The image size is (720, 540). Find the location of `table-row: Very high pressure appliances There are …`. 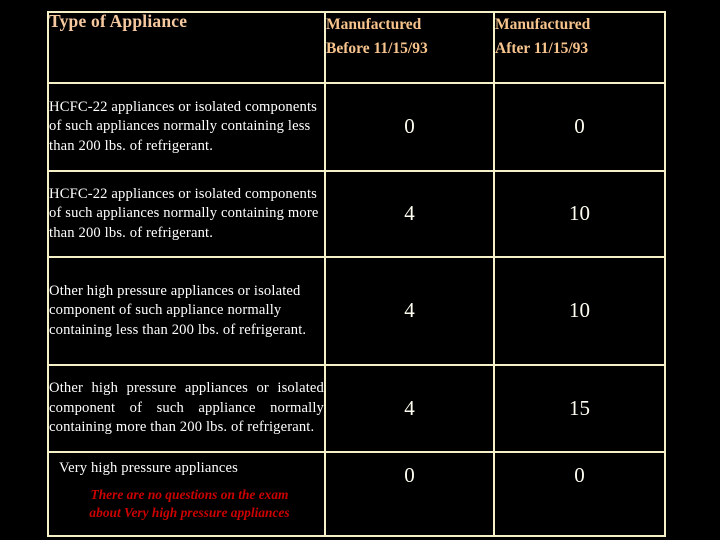

table-row: Very high pressure appliances There are … is located at coordinates (356, 494).